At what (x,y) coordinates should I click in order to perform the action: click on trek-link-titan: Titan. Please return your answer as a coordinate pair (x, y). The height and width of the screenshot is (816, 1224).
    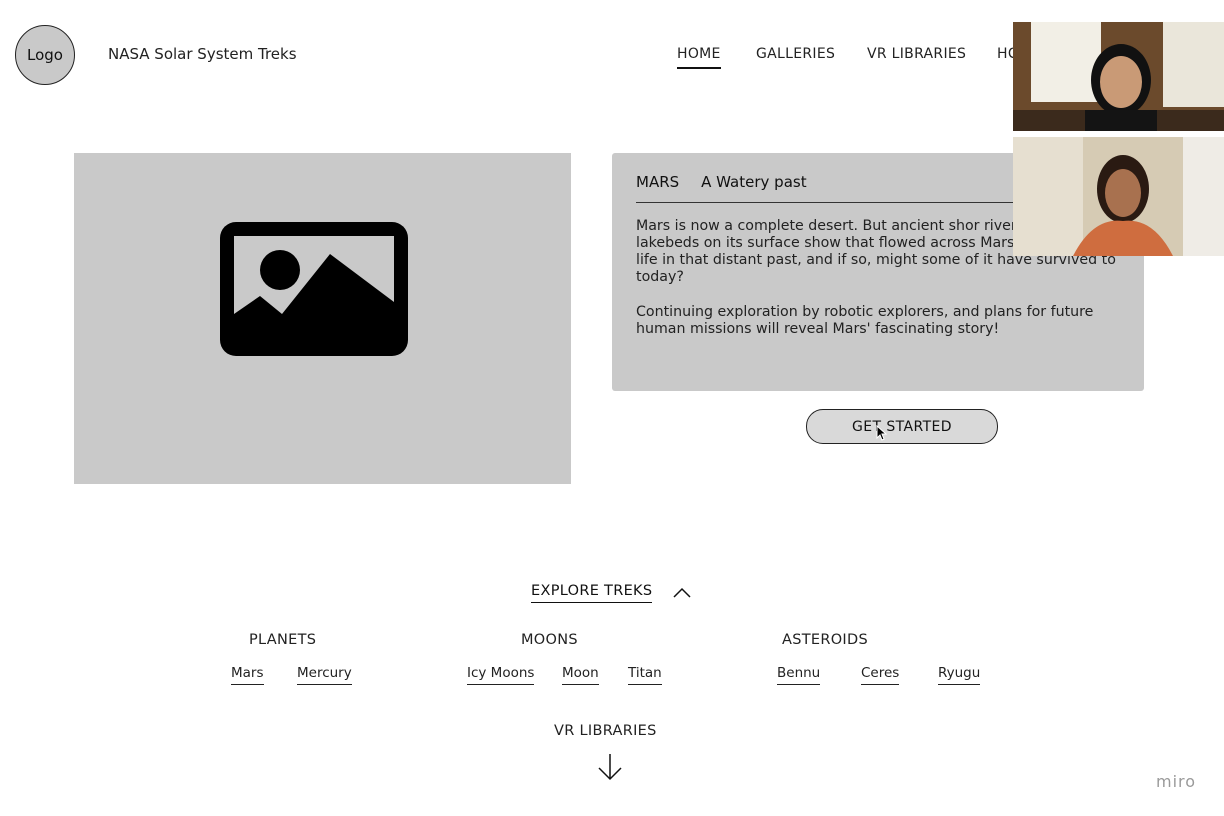
    Looking at the image, I should click on (645, 675).